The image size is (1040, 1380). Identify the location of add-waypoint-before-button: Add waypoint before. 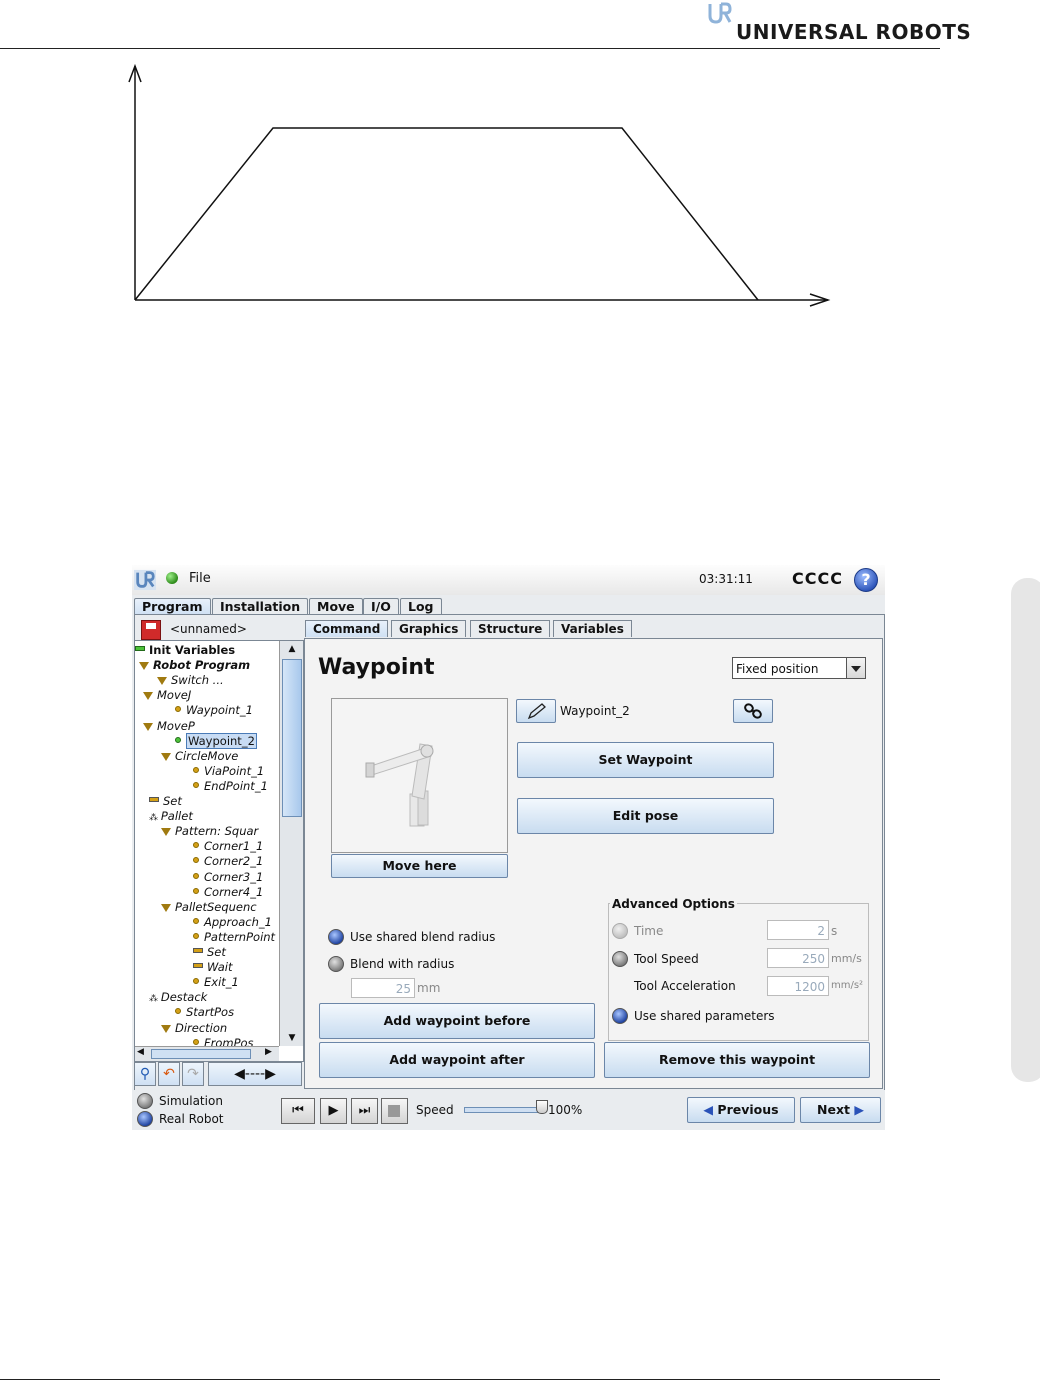
(457, 1021).